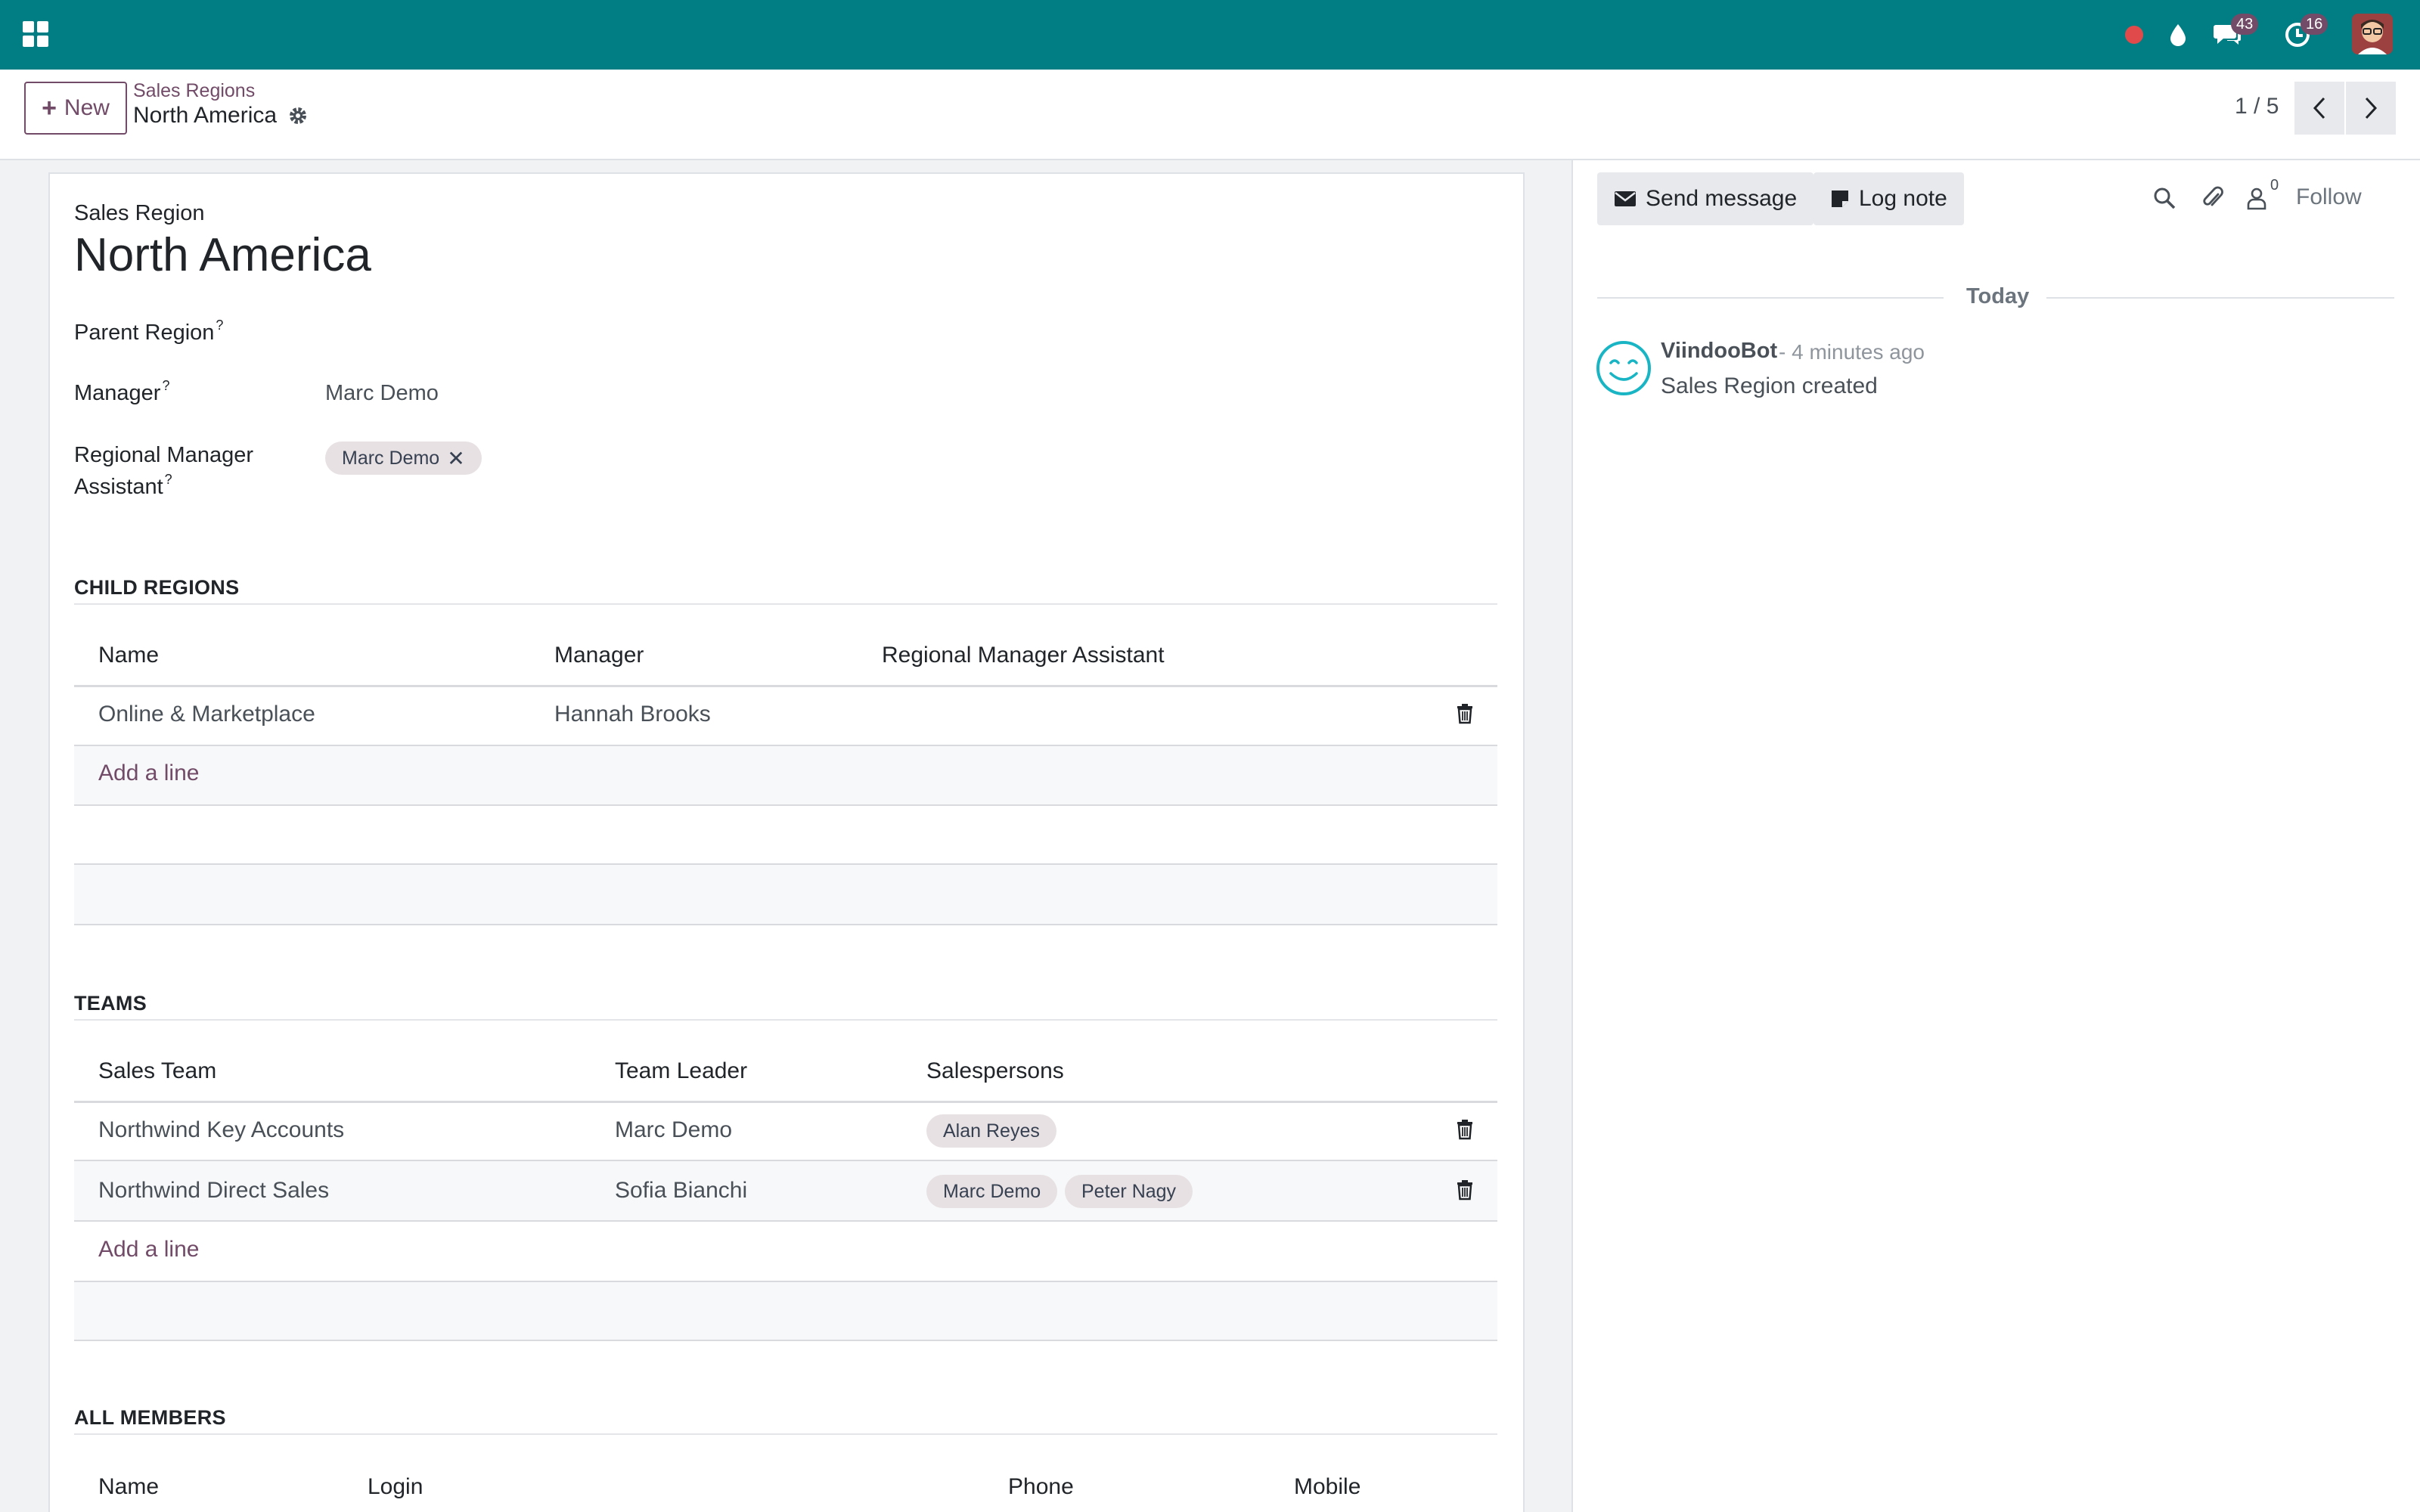 The image size is (2420, 1512). What do you see at coordinates (123, 485) in the screenshot?
I see `regional-manager-assistant-label-2: Assistant?` at bounding box center [123, 485].